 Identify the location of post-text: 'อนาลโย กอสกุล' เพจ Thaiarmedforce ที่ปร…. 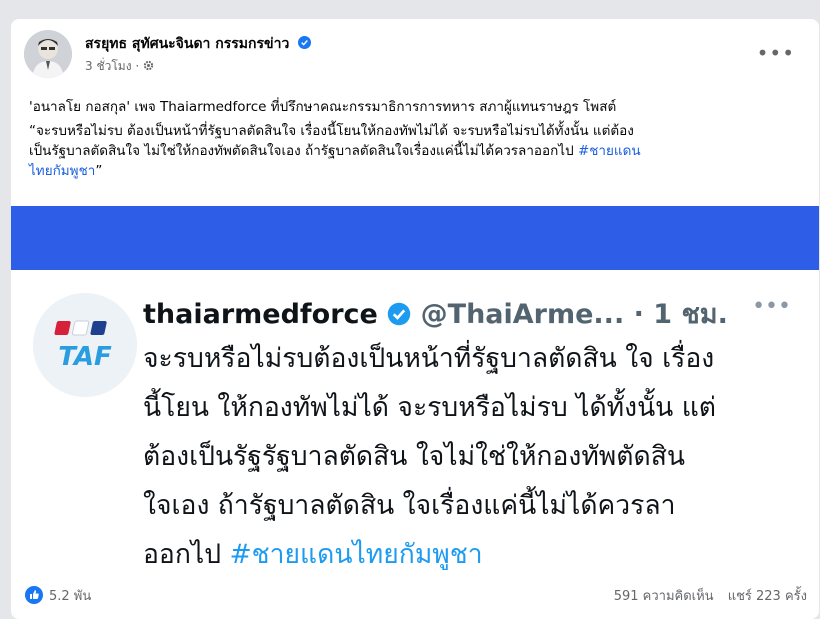
(417, 139).